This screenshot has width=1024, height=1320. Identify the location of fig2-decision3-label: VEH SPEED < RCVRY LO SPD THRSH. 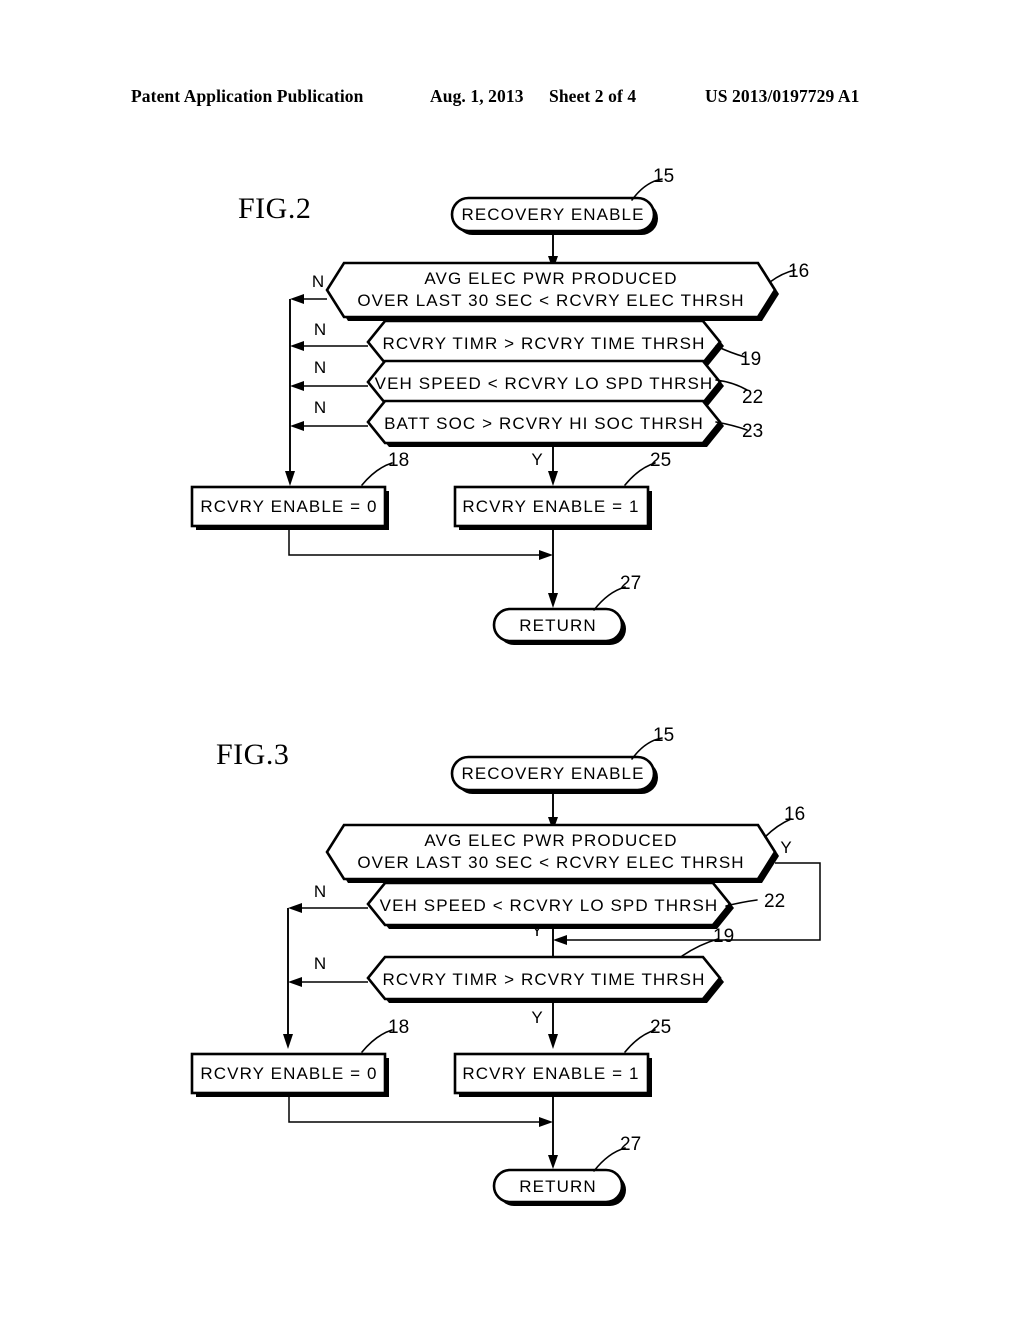
(544, 383).